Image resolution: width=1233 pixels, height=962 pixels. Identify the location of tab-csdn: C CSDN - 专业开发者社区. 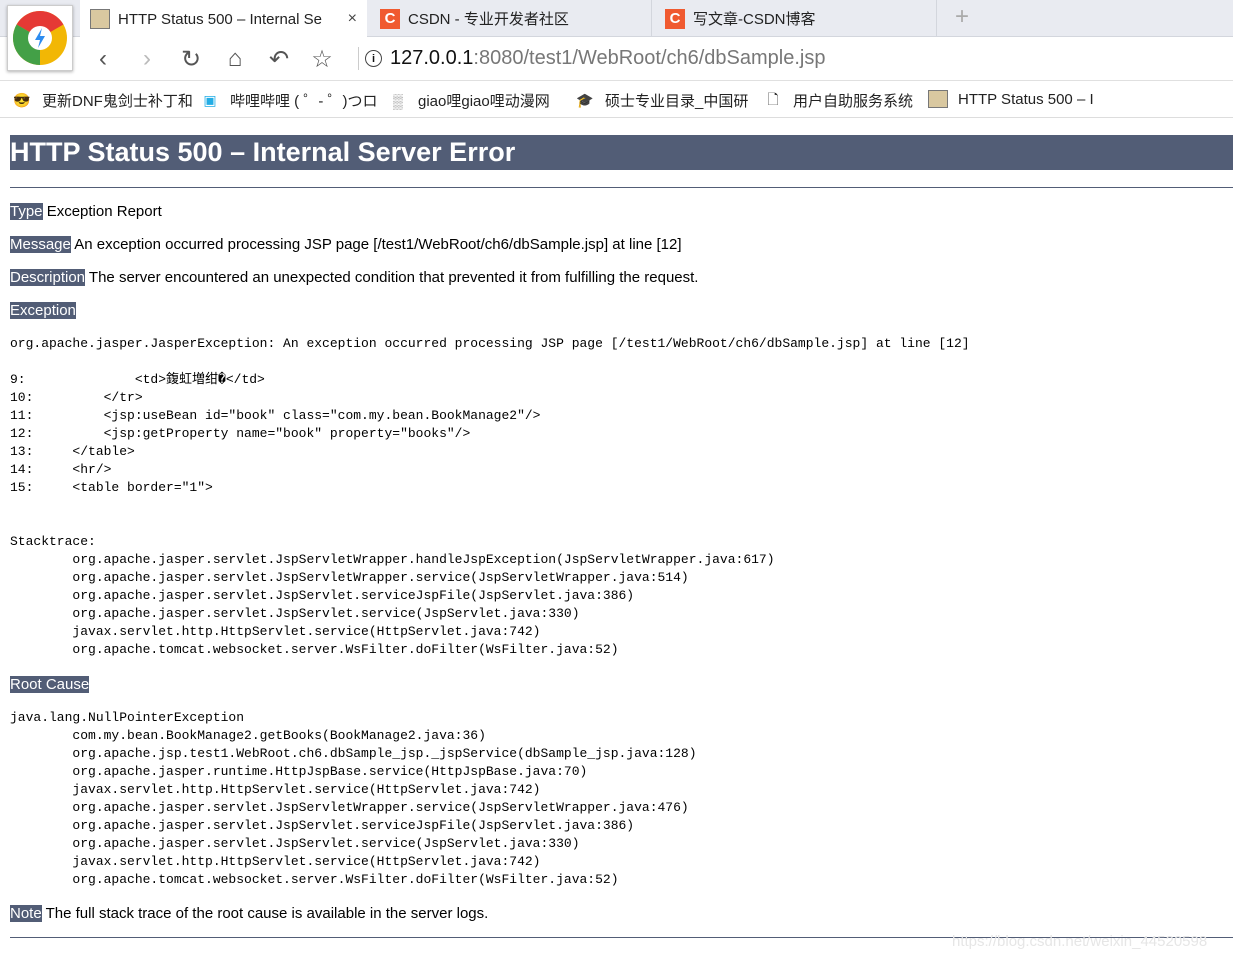
(511, 18).